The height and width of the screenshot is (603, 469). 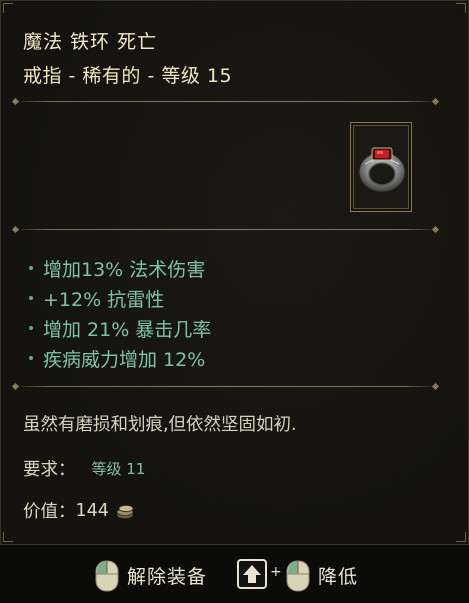 I want to click on stat-line: 增加13% 法术伤害, so click(x=117, y=268).